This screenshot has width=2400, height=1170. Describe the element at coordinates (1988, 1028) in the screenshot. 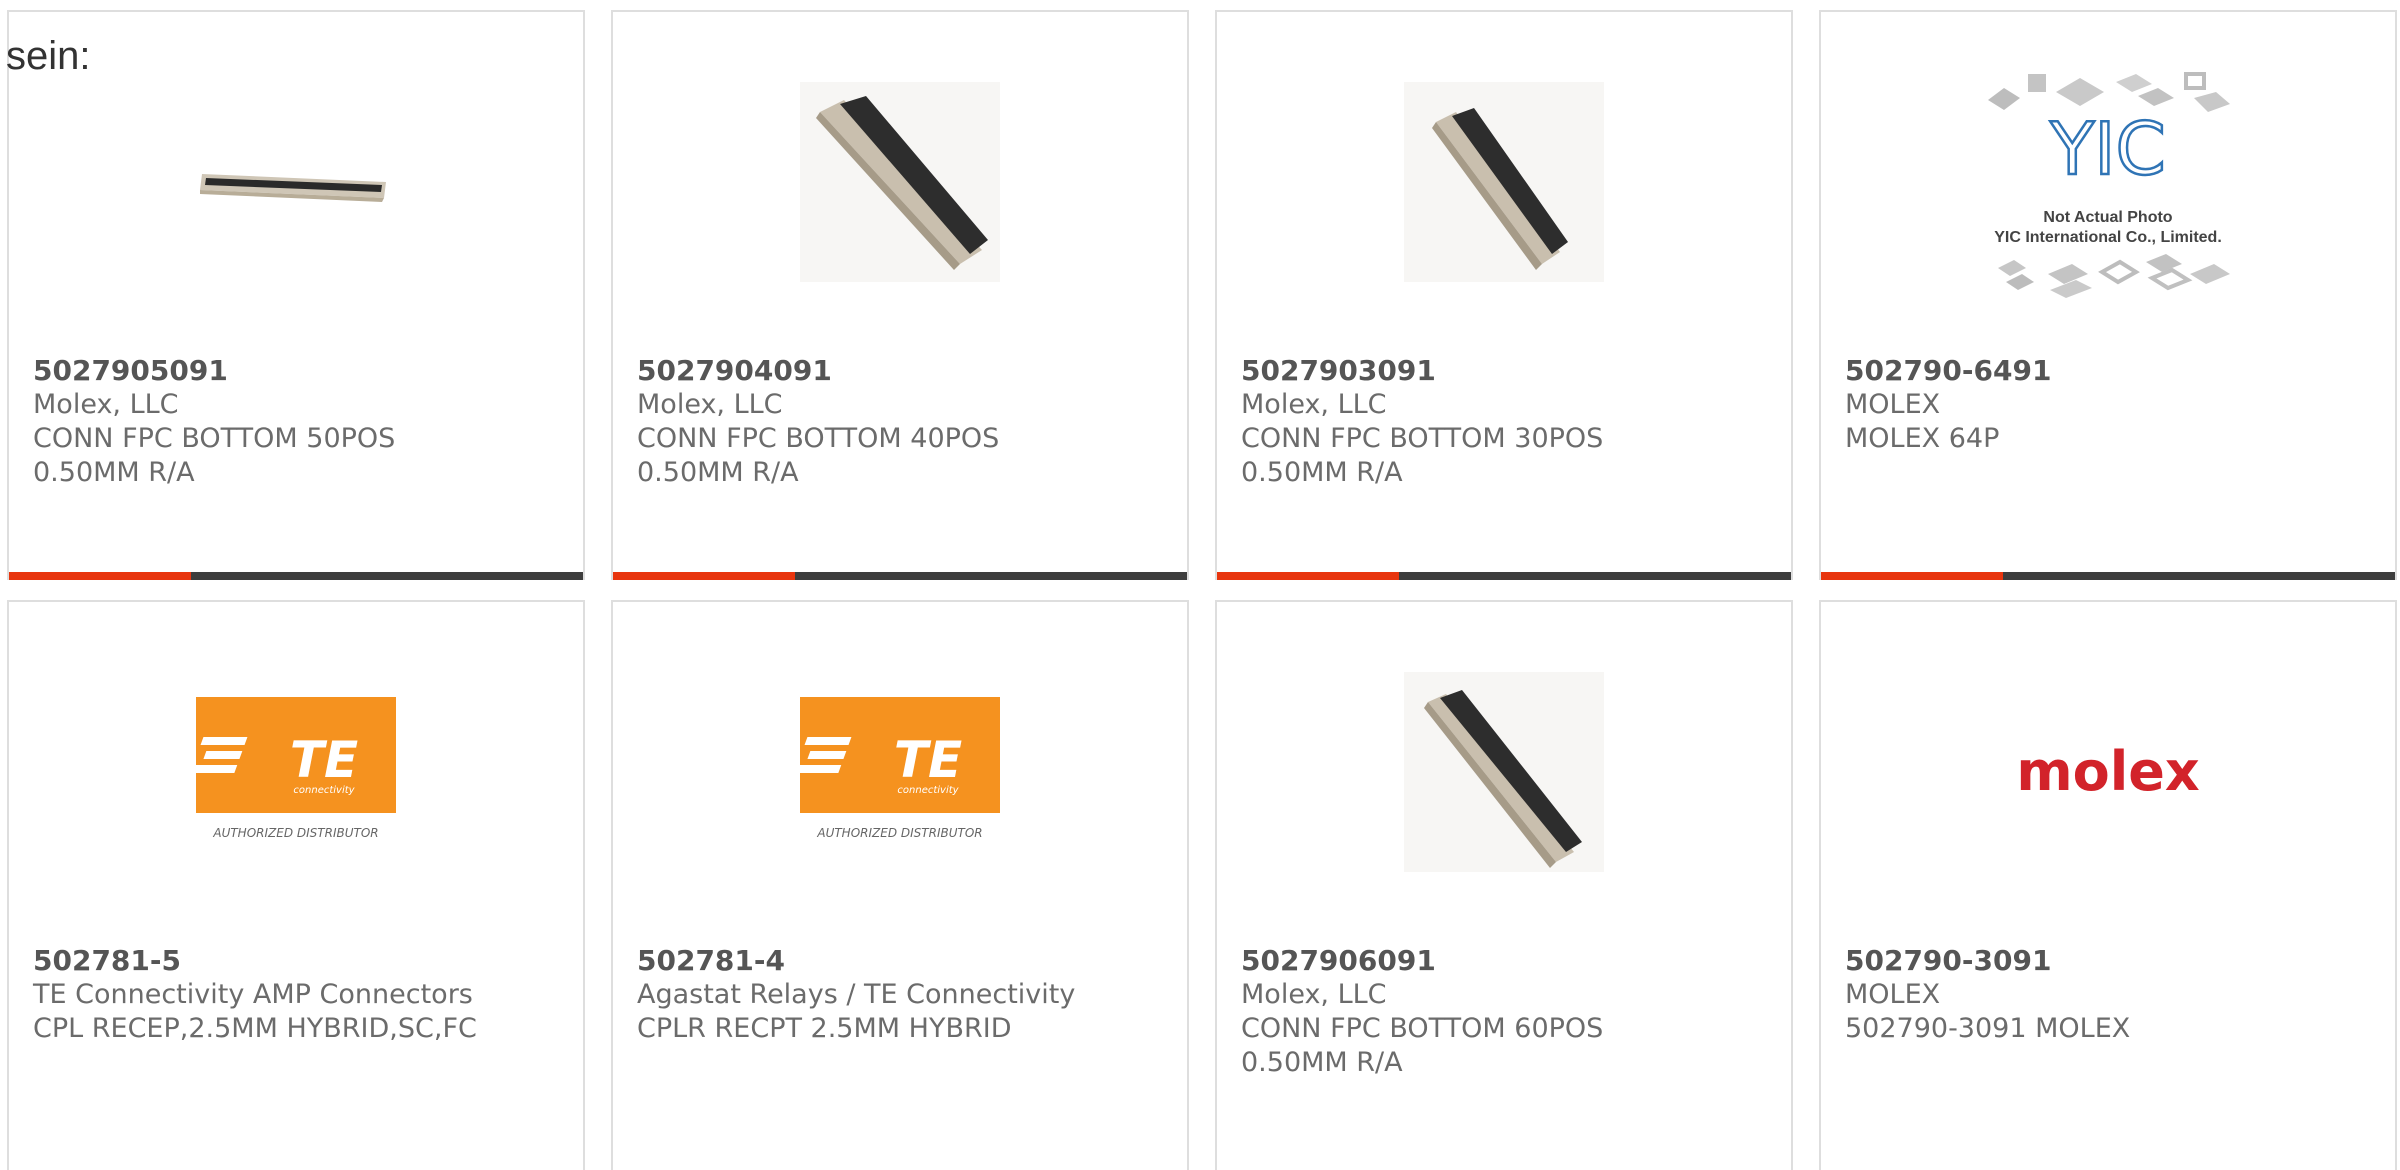

I see `description: 502790-3091 MOLEX` at that location.